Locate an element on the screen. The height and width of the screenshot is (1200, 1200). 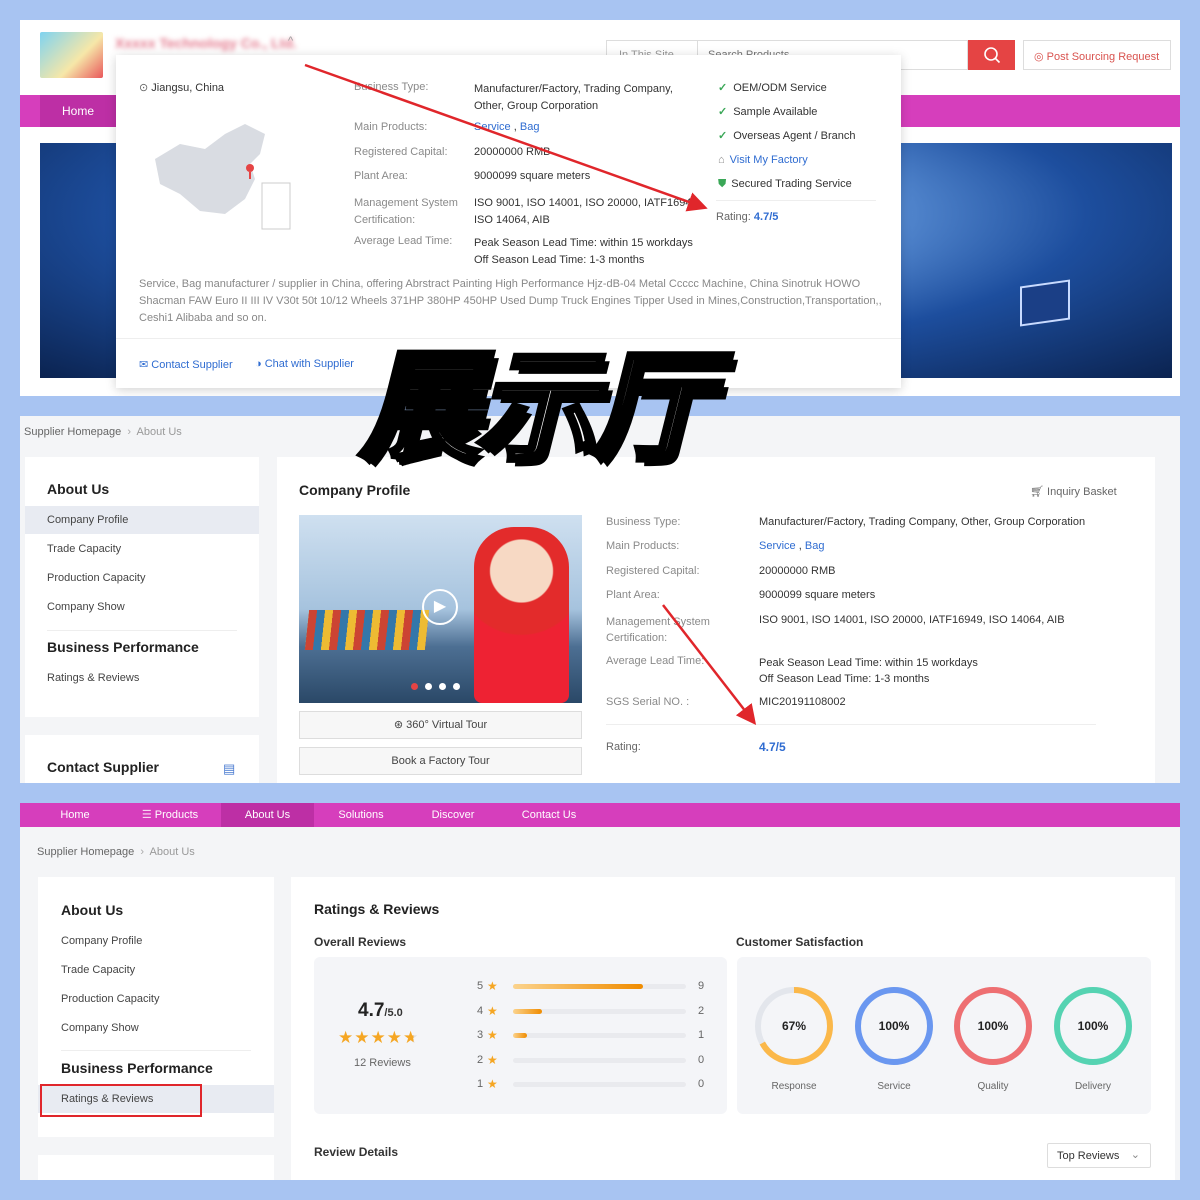
overall-reviews-box: 4.7/5.0 ★ ★ ★ ★ ★ 12 Reviews 5 ★ 9 4 ★ 2 3 ★ 1 2 ★ 0 1 ★ 0 is located at coordinates (520, 1035).